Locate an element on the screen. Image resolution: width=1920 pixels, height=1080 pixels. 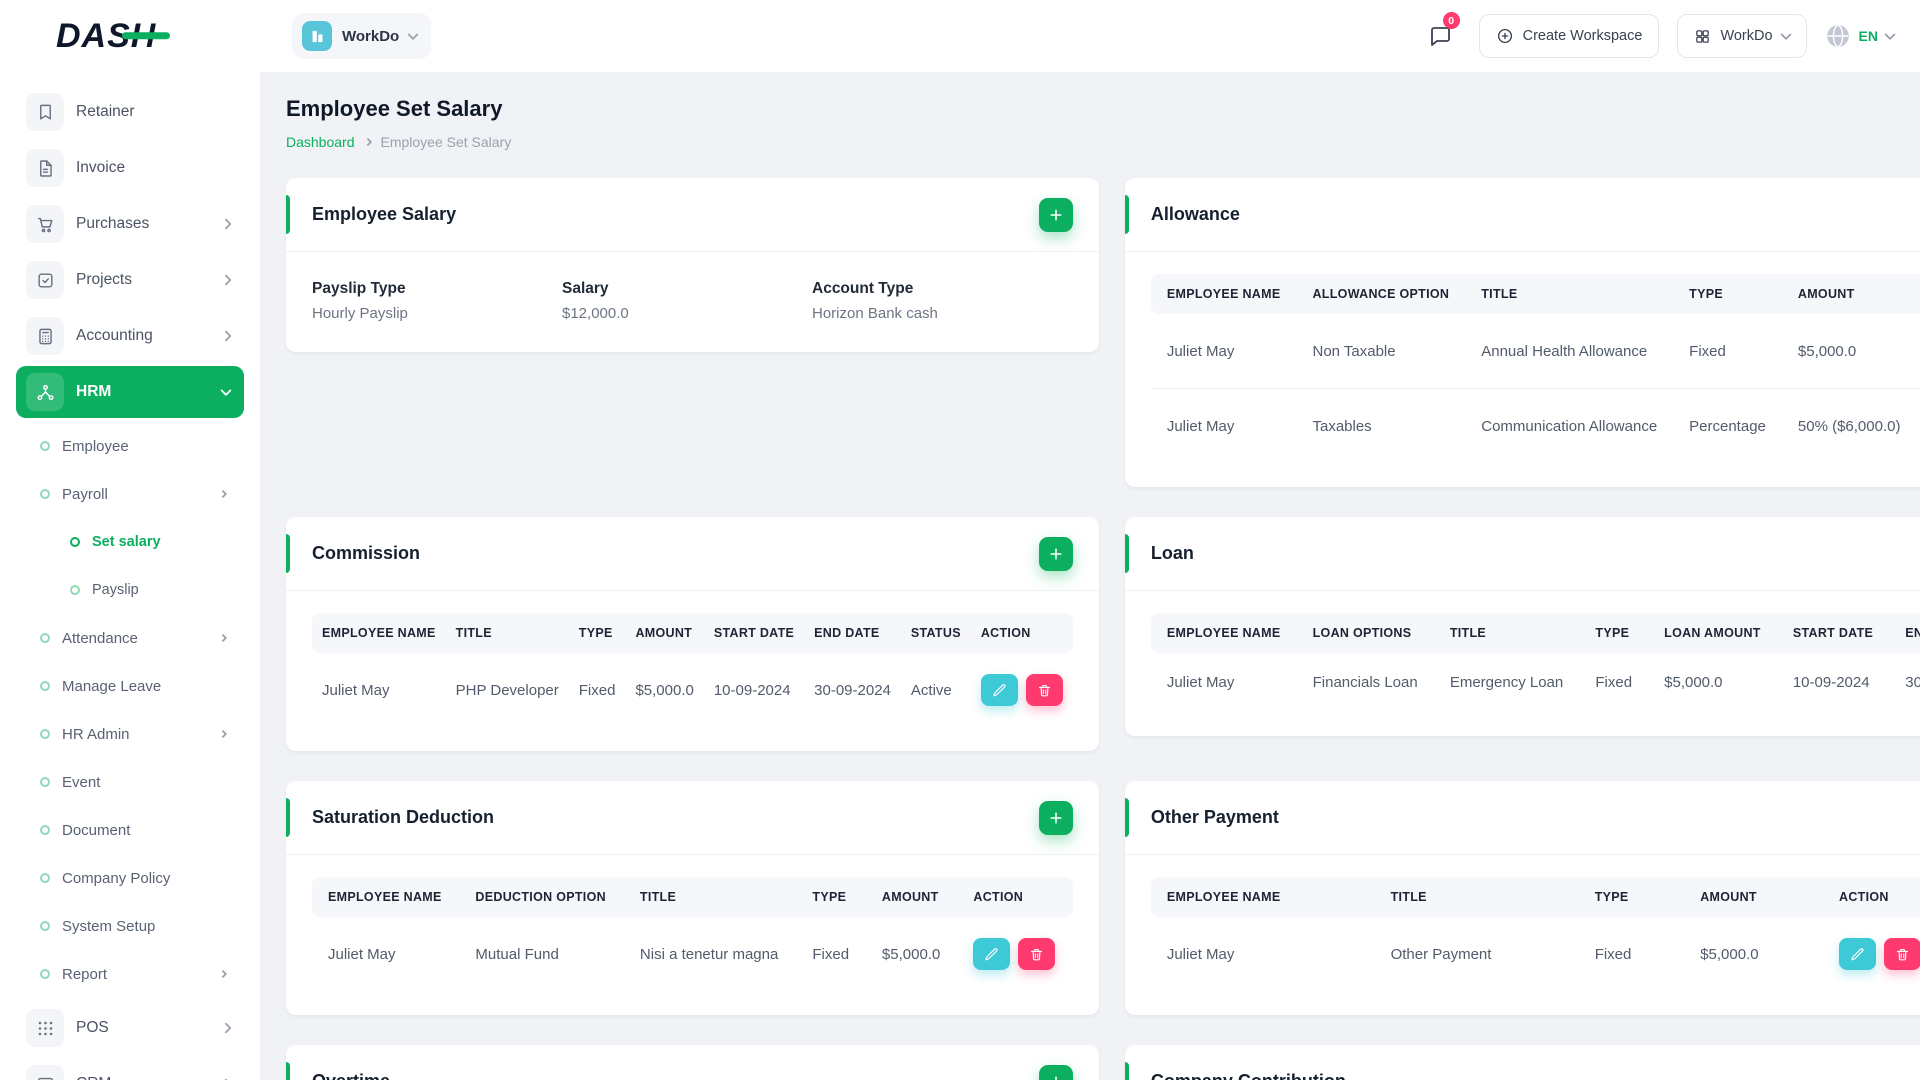
saturation-deduction-add-button is located at coordinates (1055, 817).